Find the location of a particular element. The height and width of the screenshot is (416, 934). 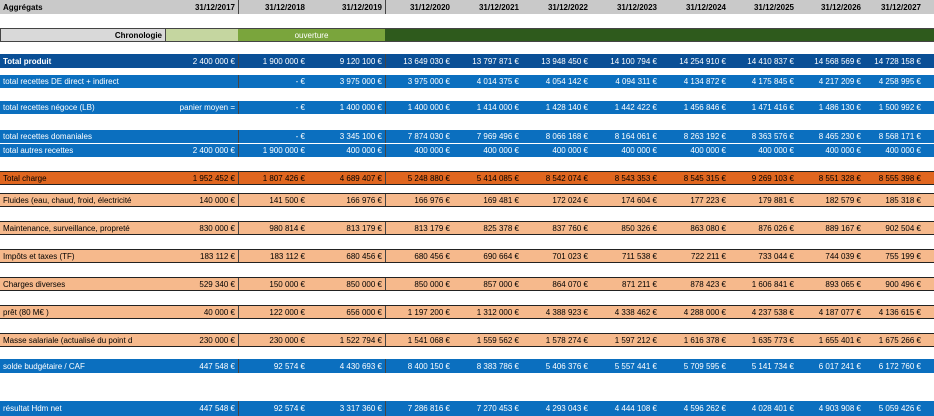

chronology-later-years is located at coordinates (659, 35).